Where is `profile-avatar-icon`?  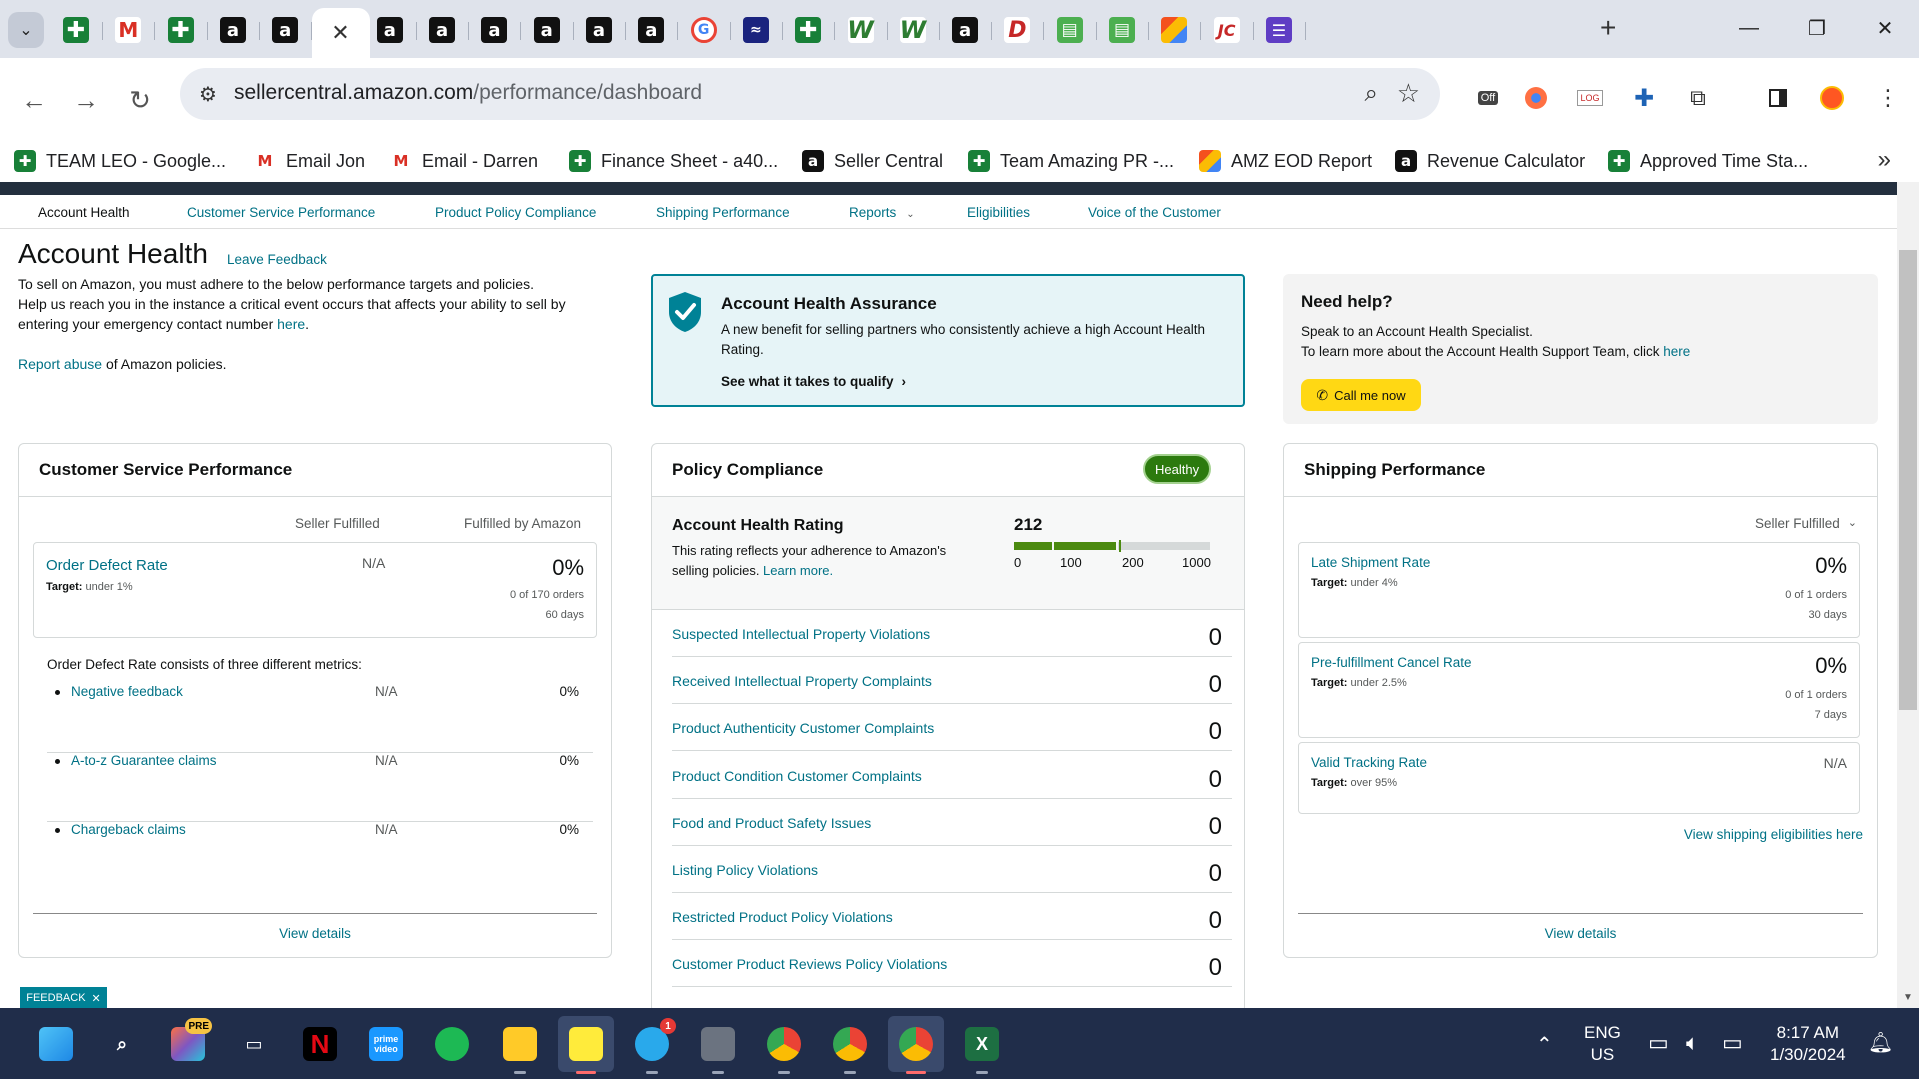
profile-avatar-icon is located at coordinates (1832, 98).